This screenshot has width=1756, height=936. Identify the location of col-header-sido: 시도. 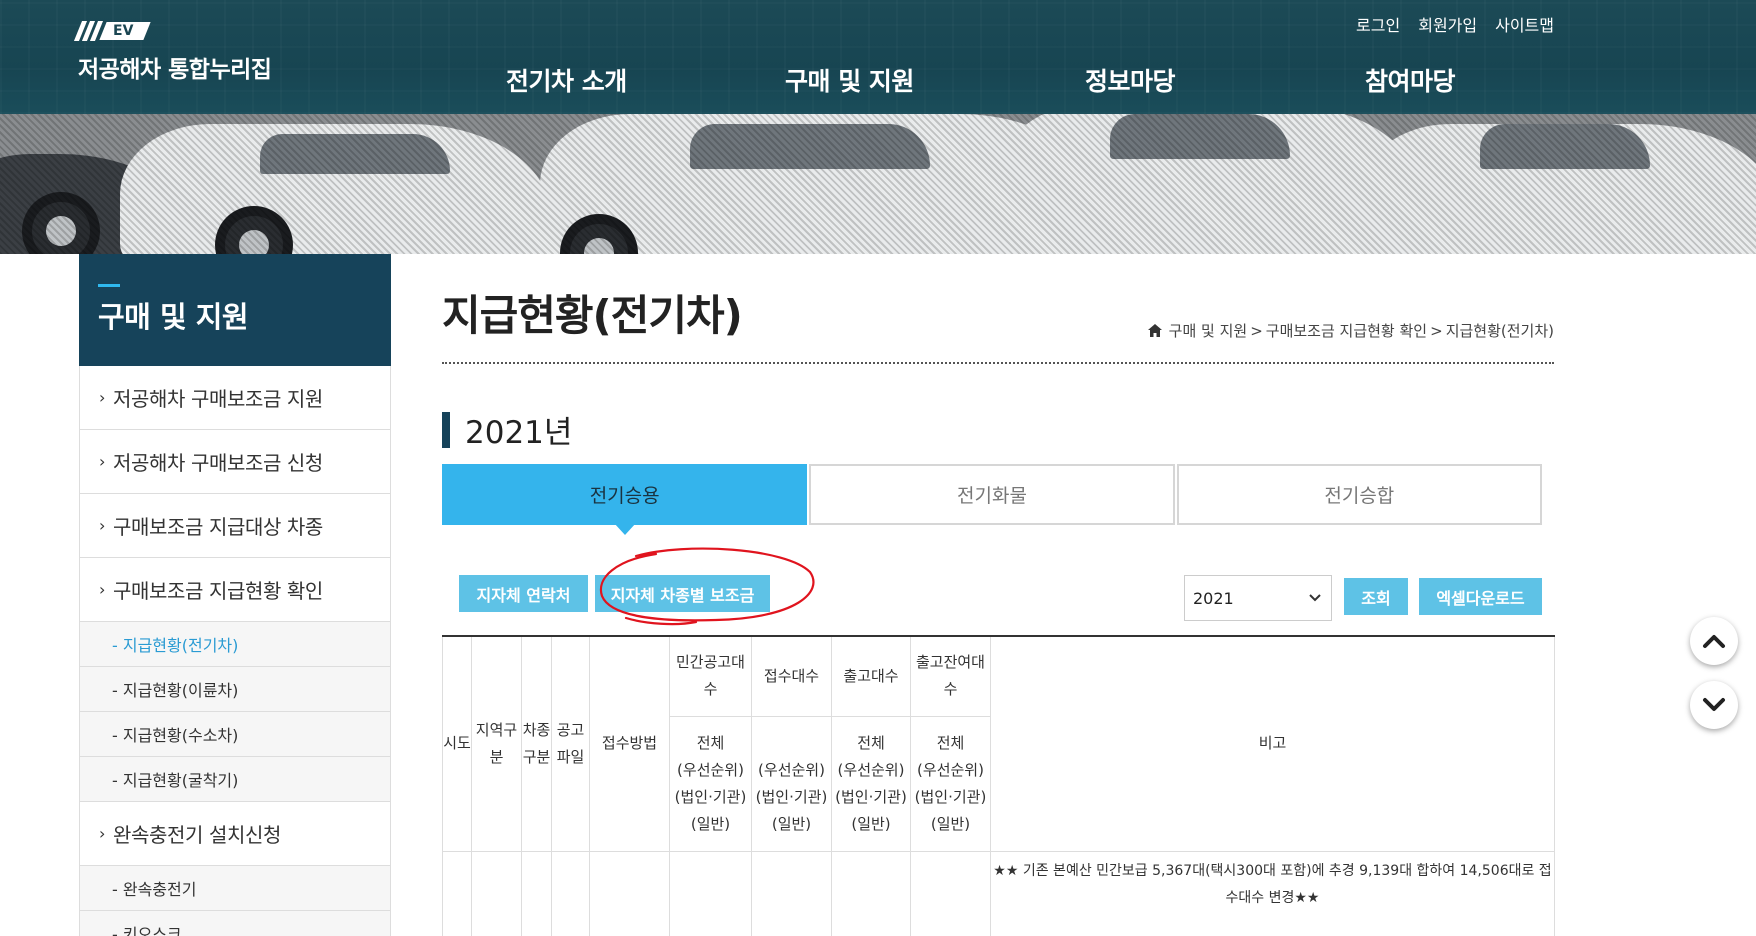
(457, 743).